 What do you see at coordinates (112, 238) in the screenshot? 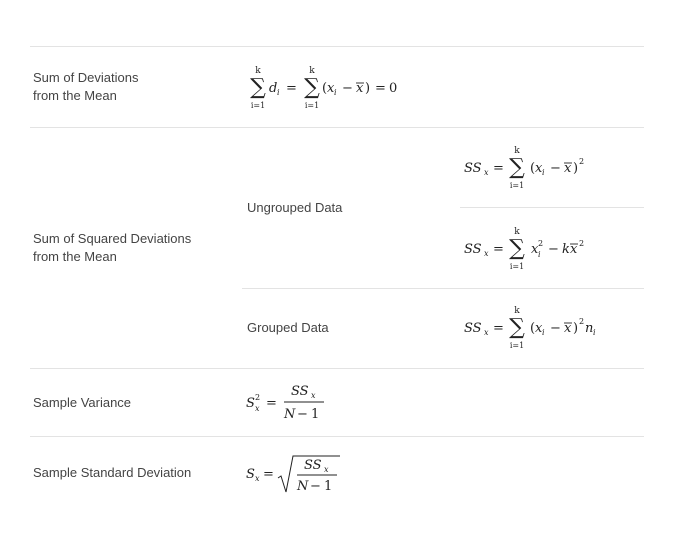
I see `label-line: Sum of Squared Deviations` at bounding box center [112, 238].